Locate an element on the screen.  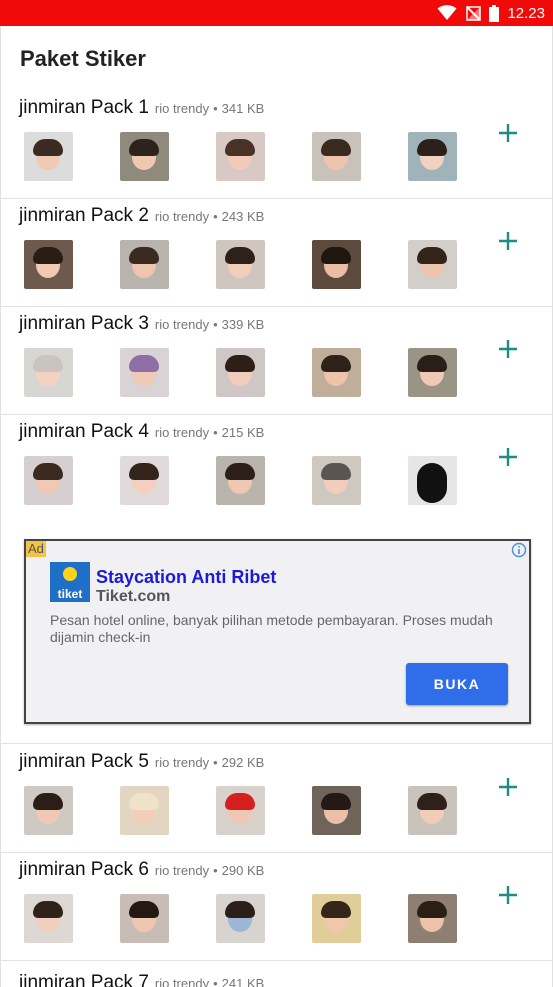
pack-header: jinmiran Pack 6 rio trendy • 290 KB is located at coordinates (141, 870).